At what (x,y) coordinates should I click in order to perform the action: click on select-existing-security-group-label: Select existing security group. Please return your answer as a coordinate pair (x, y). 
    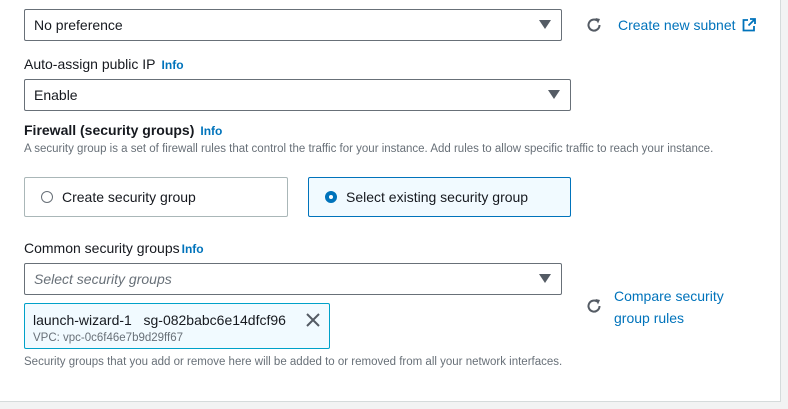
    Looking at the image, I should click on (437, 197).